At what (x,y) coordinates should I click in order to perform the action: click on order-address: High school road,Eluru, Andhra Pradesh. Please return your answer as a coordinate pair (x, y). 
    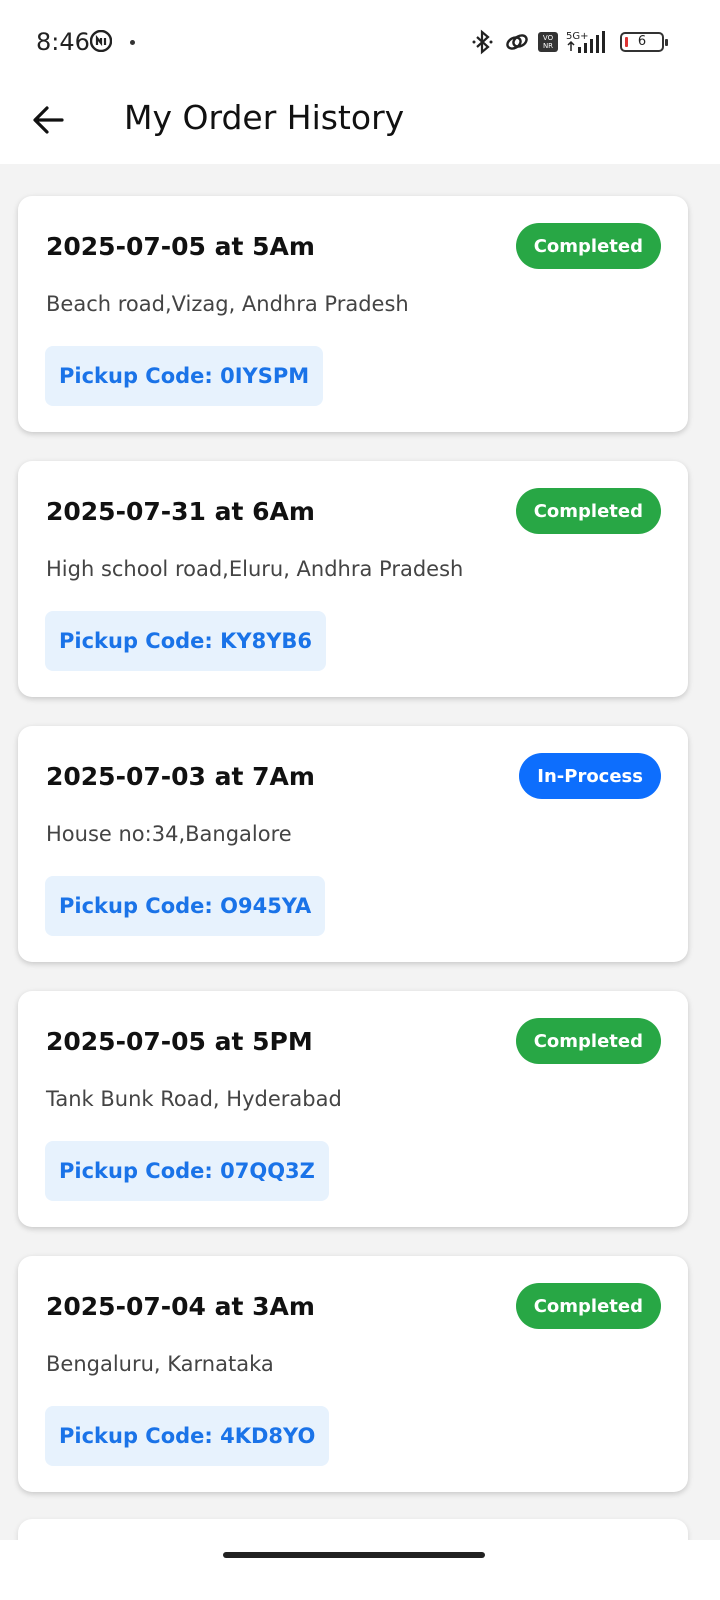
    Looking at the image, I should click on (255, 569).